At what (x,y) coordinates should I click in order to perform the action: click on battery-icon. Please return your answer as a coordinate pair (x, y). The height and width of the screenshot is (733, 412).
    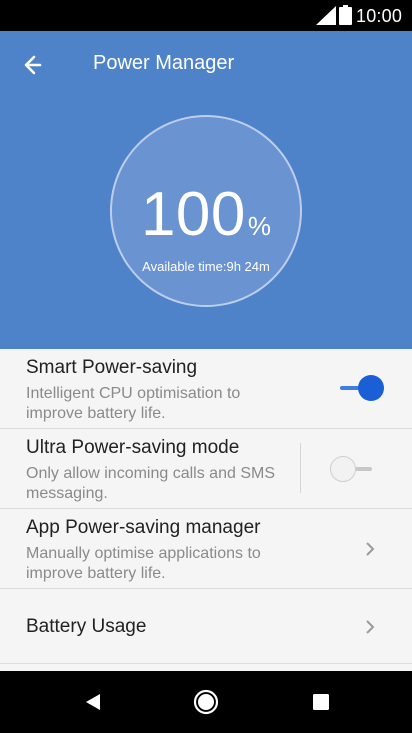
    Looking at the image, I should click on (345, 15).